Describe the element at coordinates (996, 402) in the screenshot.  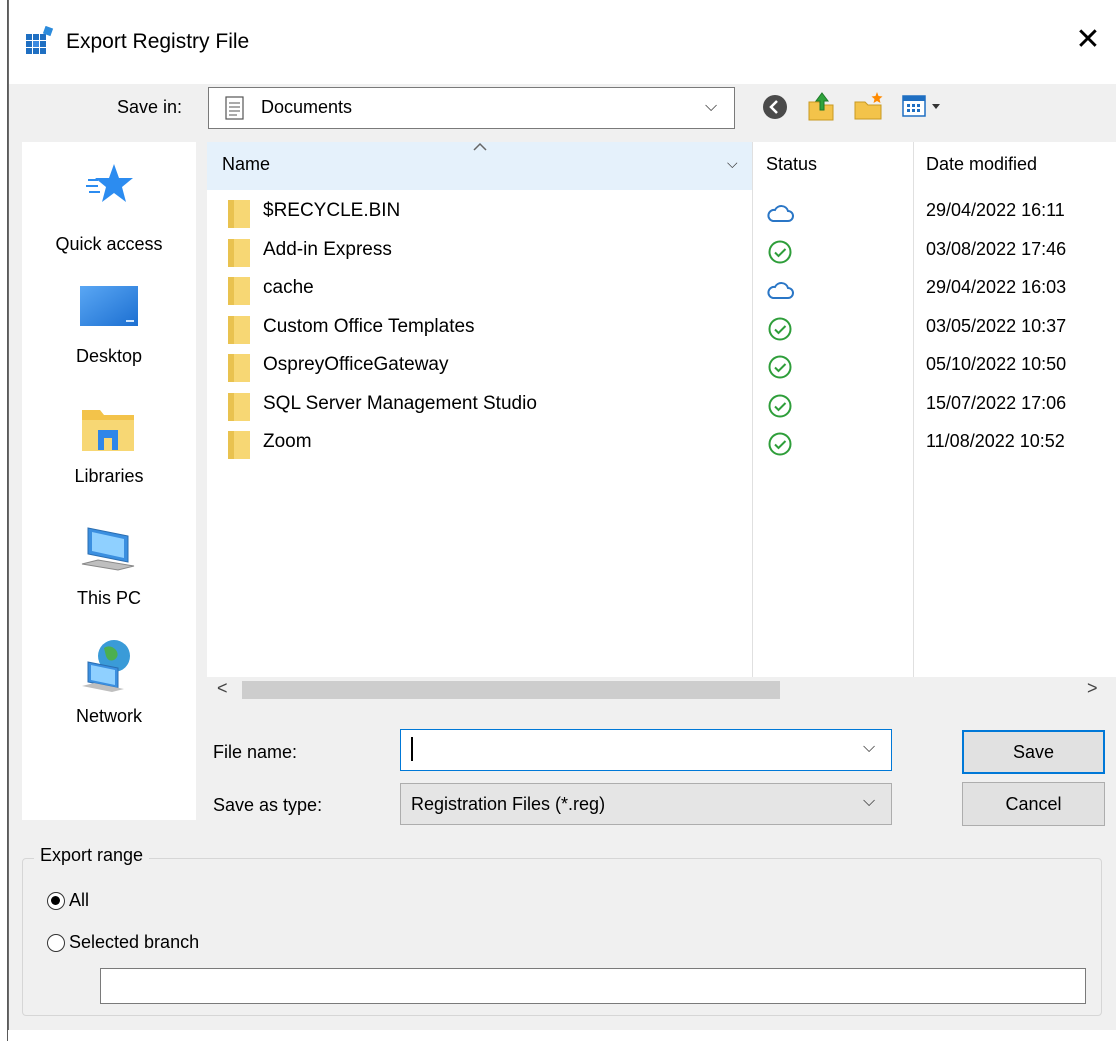
I see `date-modified-cell: 15/07/2022 17:06` at that location.